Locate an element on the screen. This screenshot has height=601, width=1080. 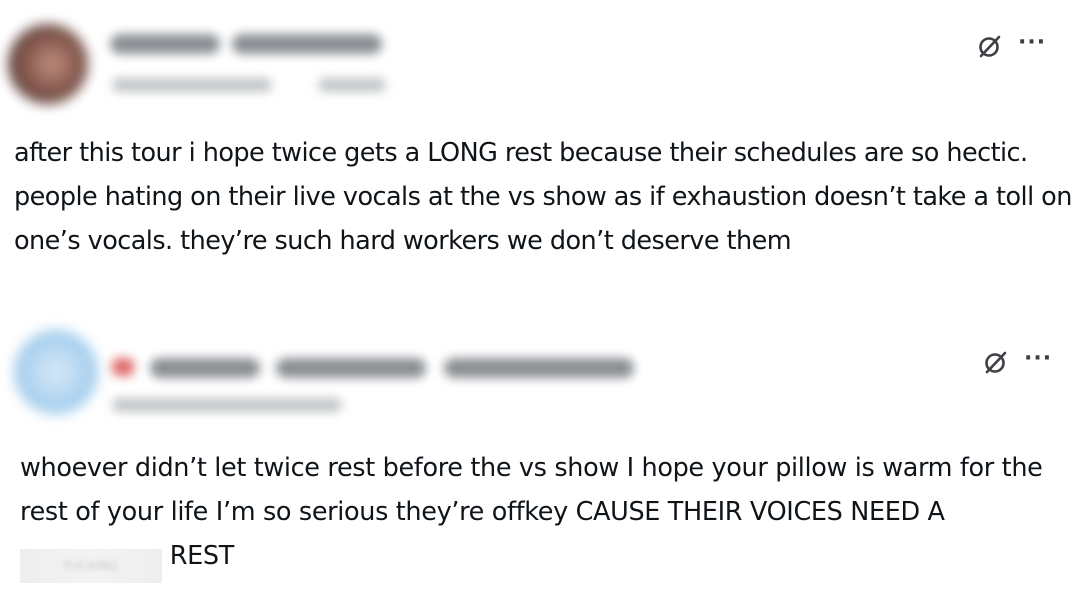
post-text-after: REST is located at coordinates (198, 556).